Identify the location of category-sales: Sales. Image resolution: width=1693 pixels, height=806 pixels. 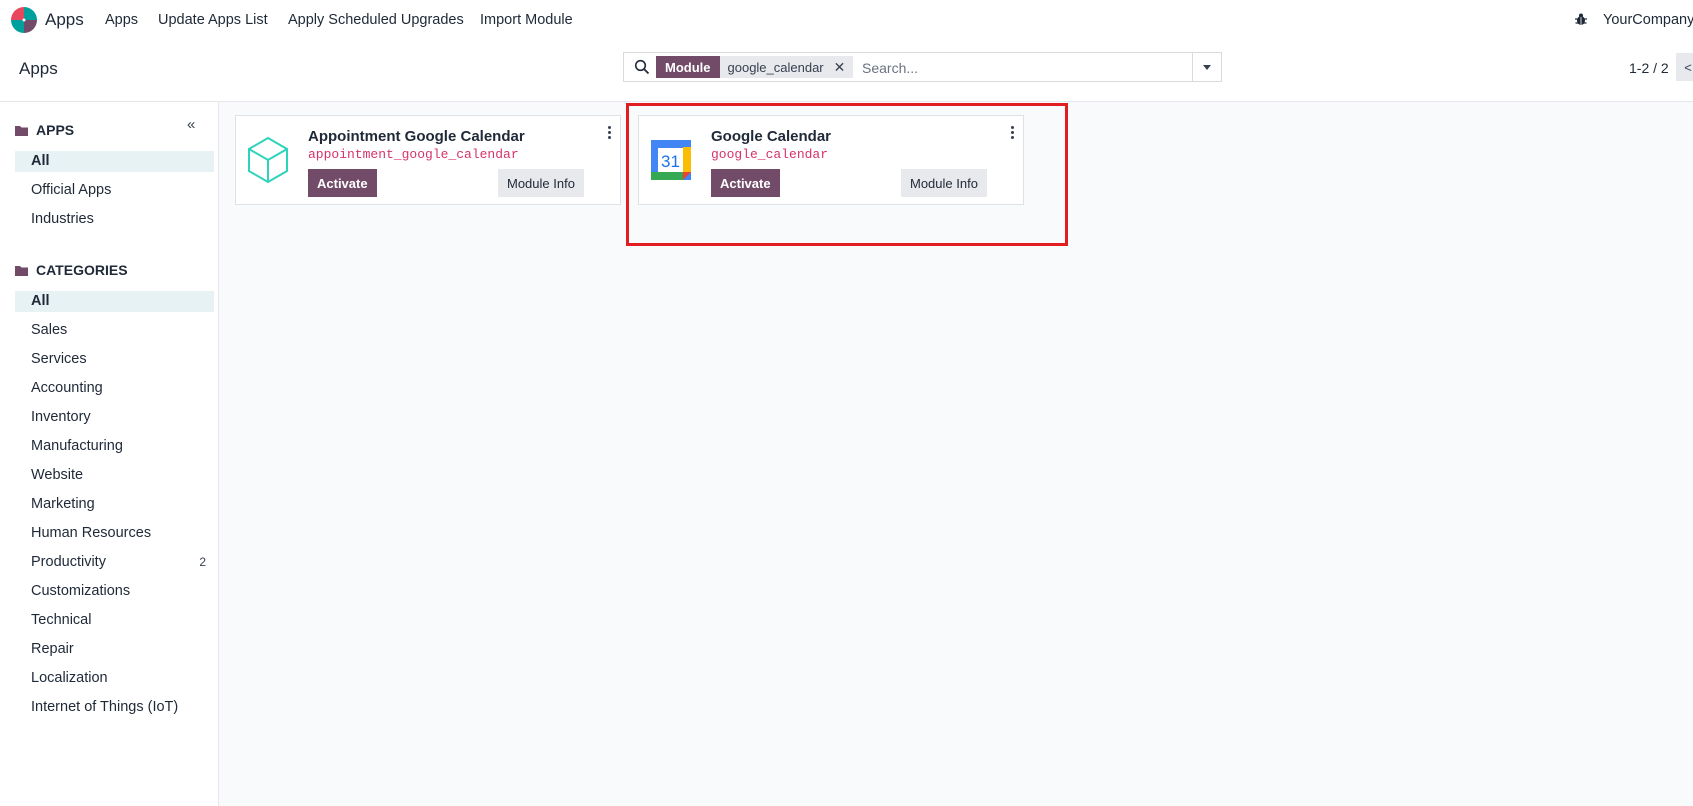
(114, 330).